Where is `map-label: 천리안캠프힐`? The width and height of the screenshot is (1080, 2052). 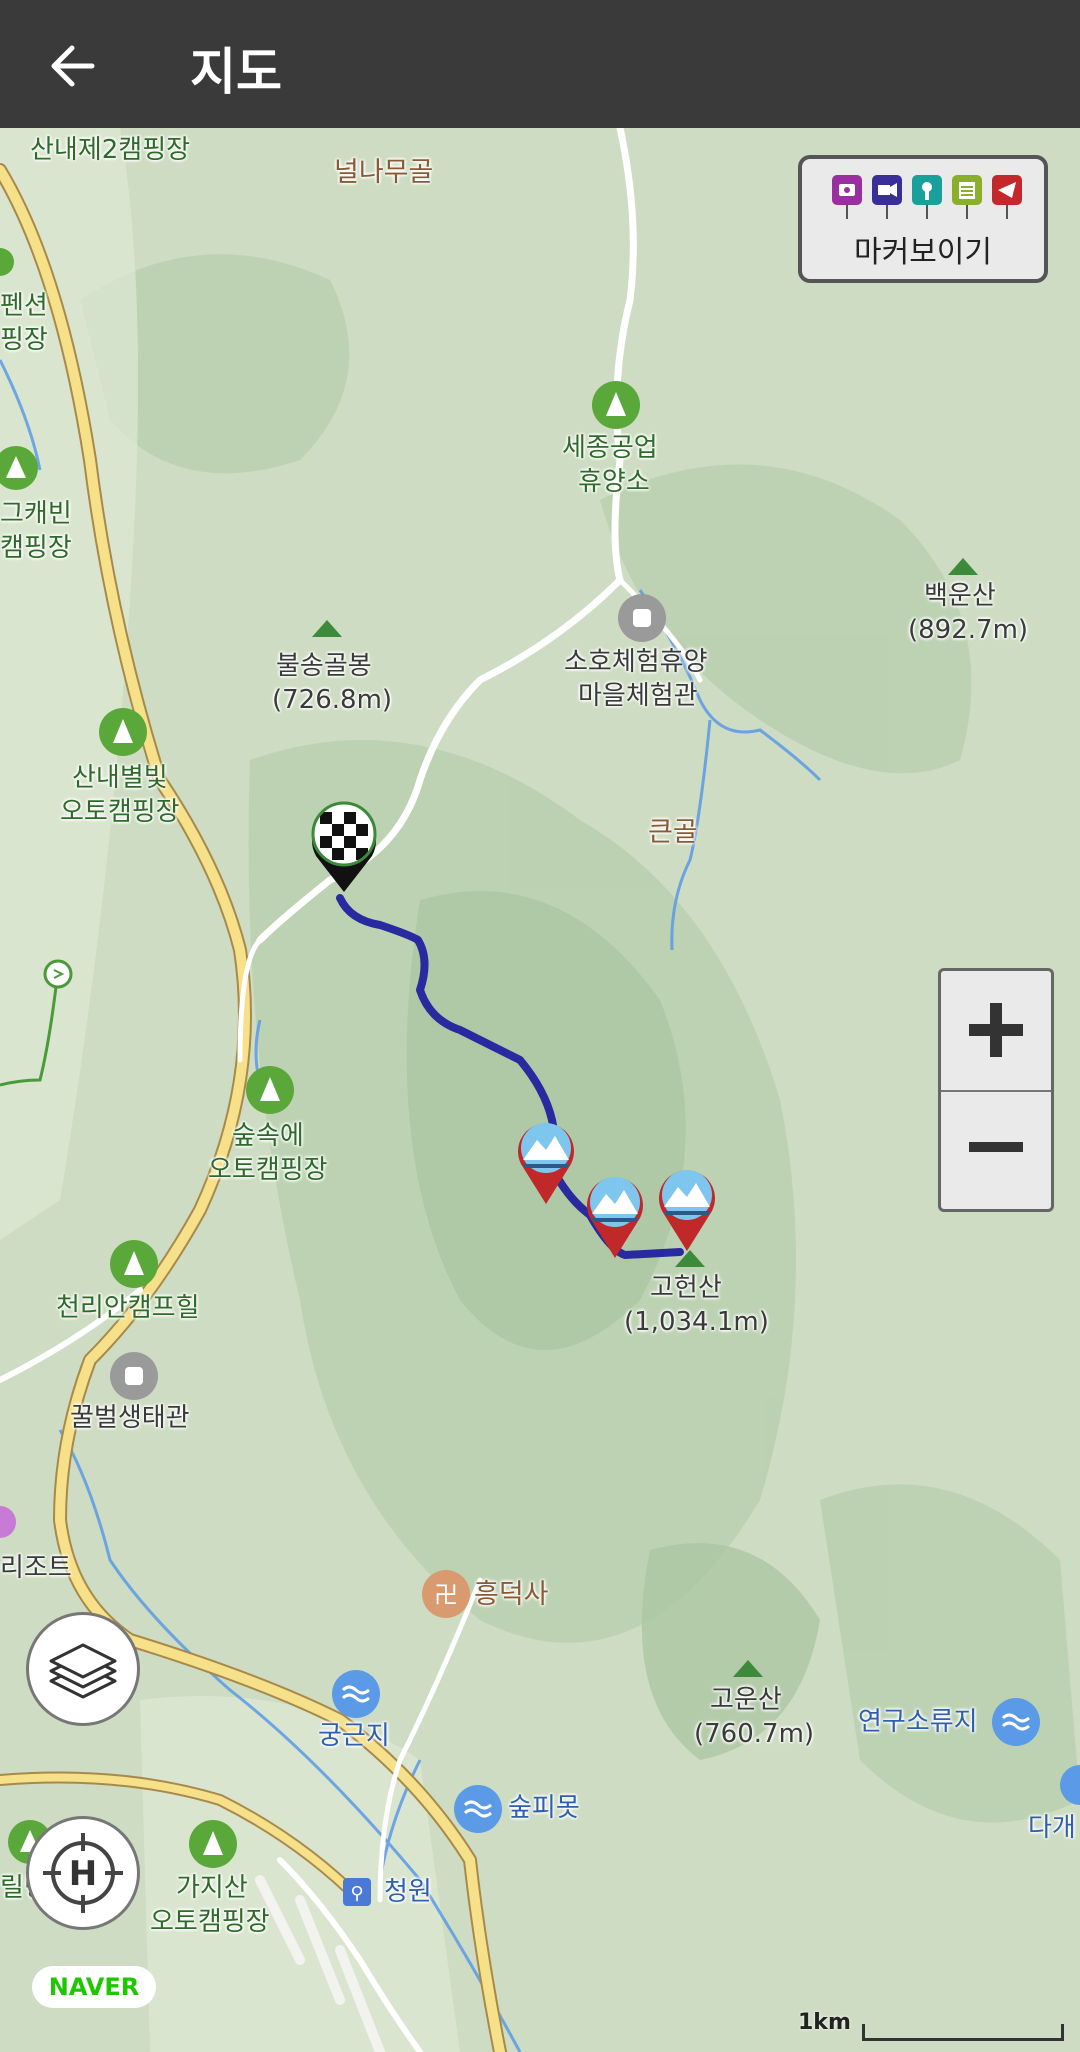
map-label: 천리안캠프힐 is located at coordinates (128, 1308).